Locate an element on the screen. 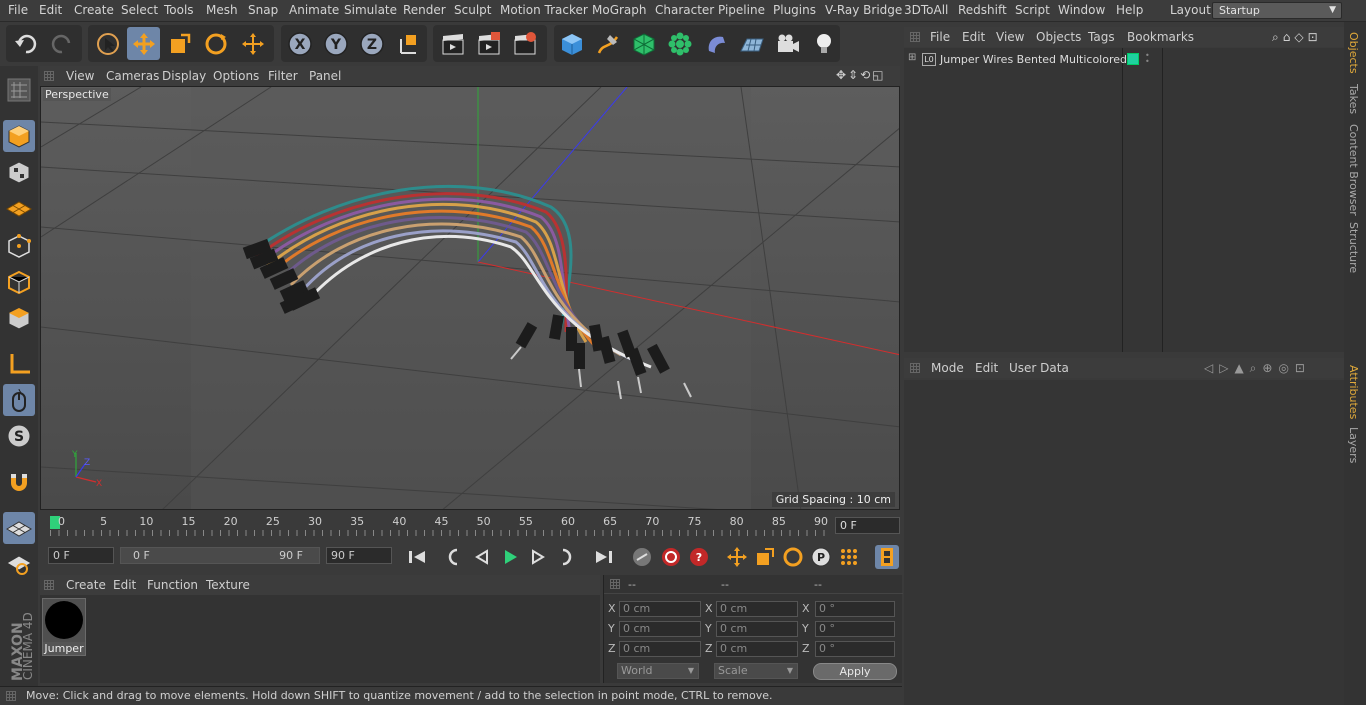 The width and height of the screenshot is (1366, 705). frame-range-slider: 0 F 90 F is located at coordinates (220, 555).